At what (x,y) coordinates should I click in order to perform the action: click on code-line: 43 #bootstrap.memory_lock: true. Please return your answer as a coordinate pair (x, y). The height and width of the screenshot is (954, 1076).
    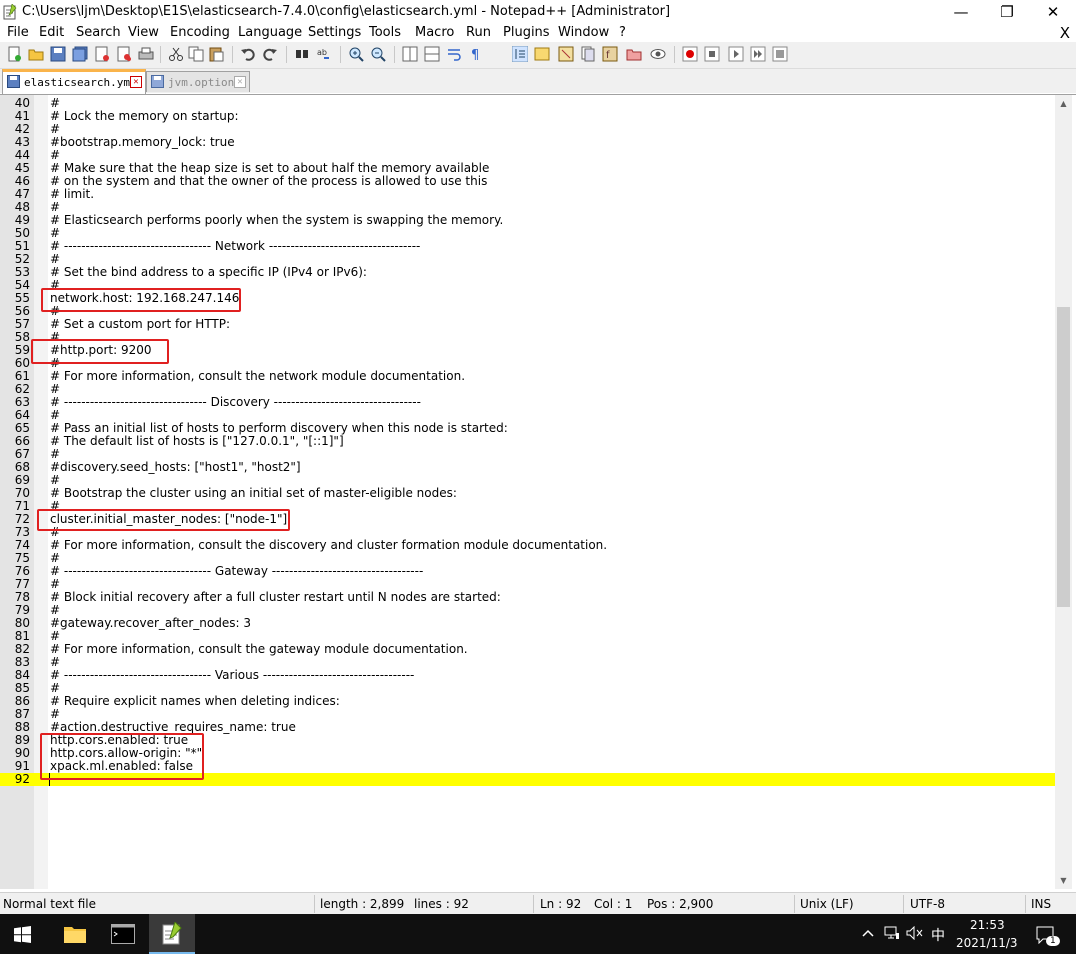
    Looking at the image, I should click on (528, 142).